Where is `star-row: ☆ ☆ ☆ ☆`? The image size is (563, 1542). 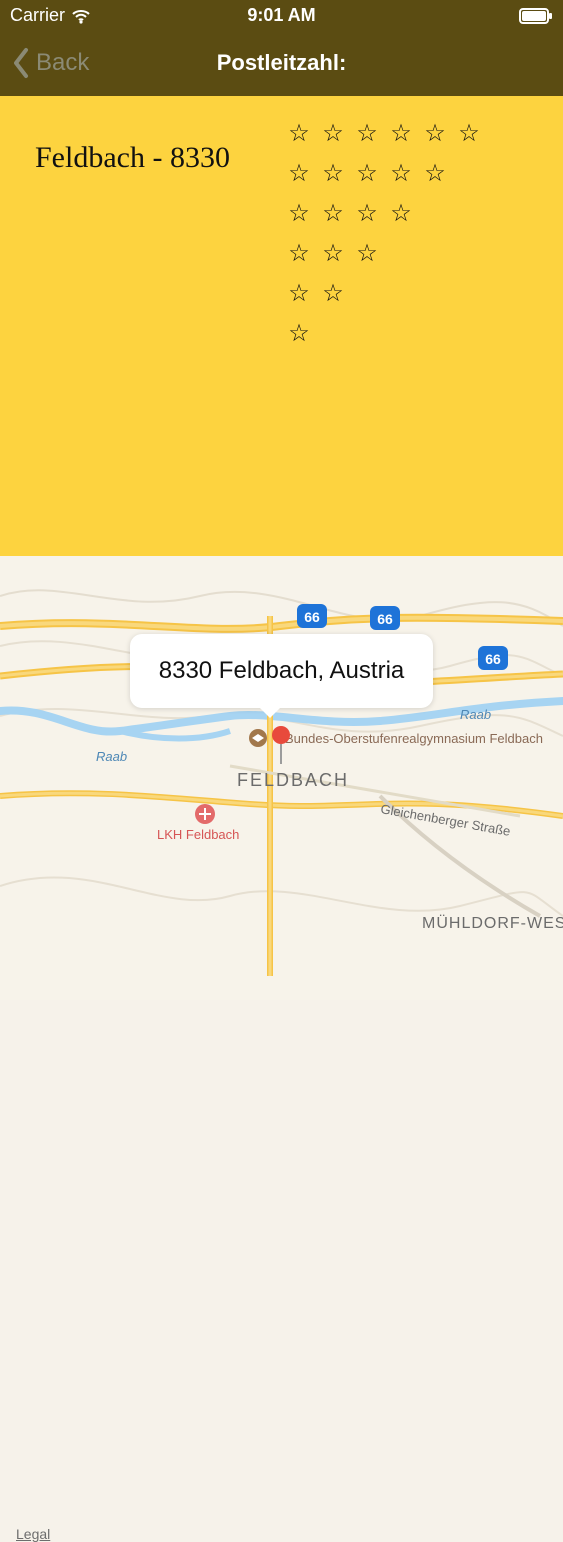
star-row: ☆ ☆ ☆ ☆ is located at coordinates (384, 214).